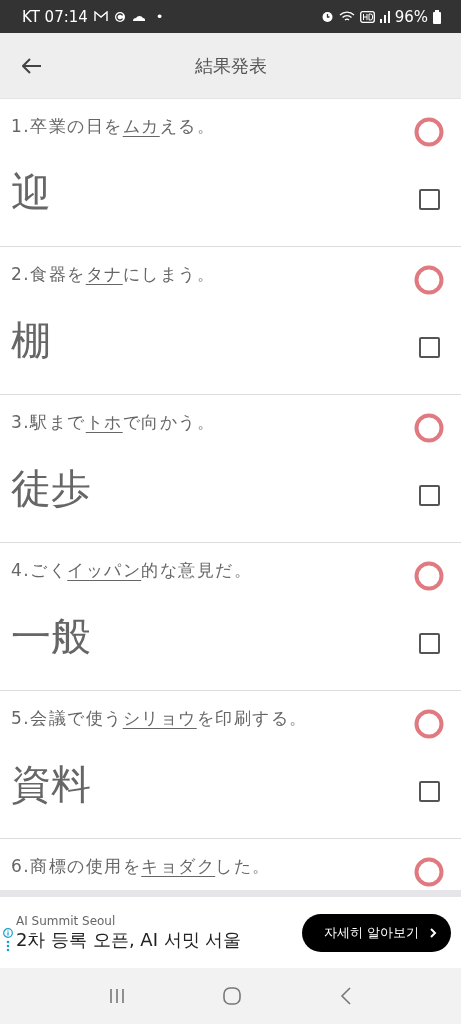  Describe the element at coordinates (346, 16) in the screenshot. I see `wifi-icon` at that location.